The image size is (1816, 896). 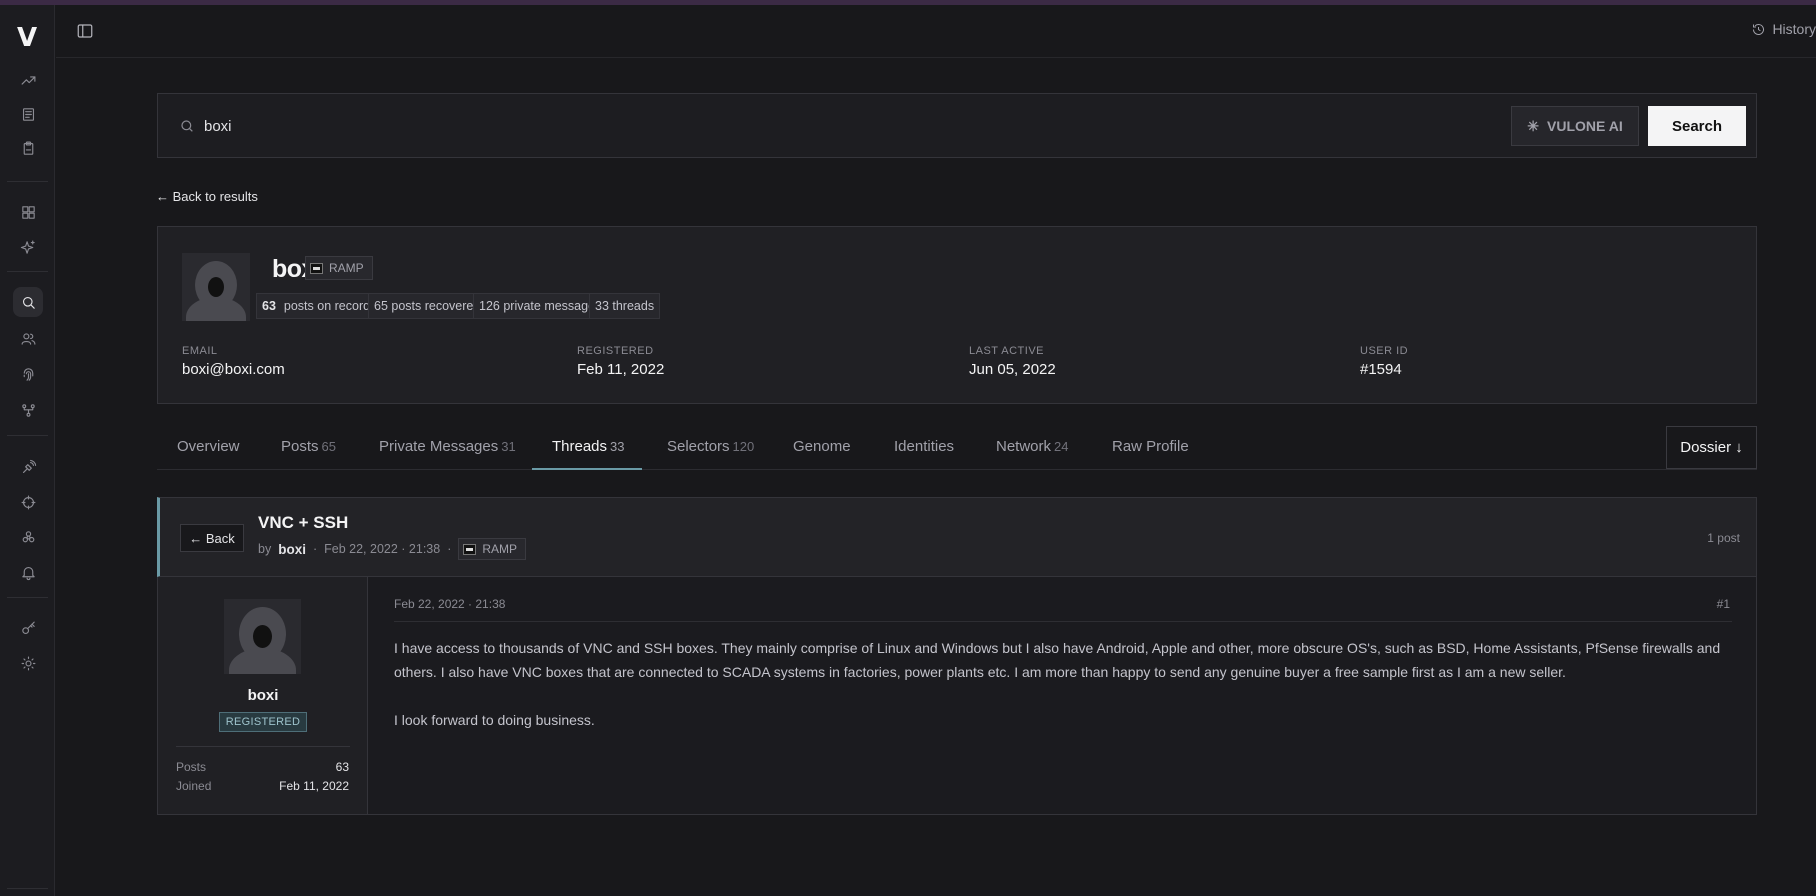 What do you see at coordinates (28, 628) in the screenshot?
I see `key-icon` at bounding box center [28, 628].